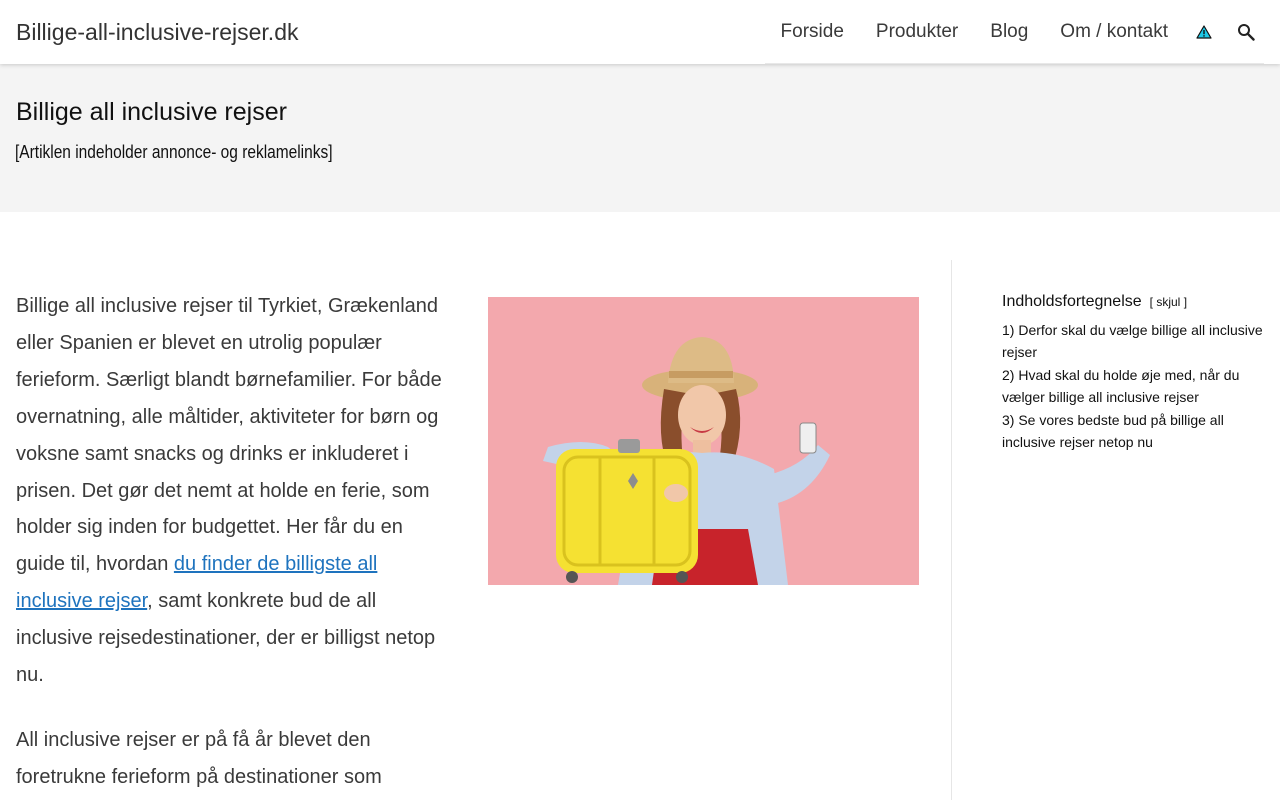 This screenshot has width=1280, height=800. Describe the element at coordinates (917, 32) in the screenshot. I see `nav-item-produkter: Produkter` at that location.